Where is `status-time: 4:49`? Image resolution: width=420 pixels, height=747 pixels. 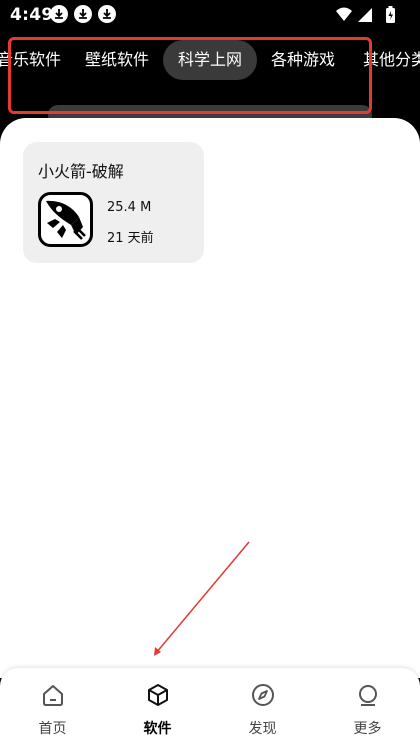 status-time: 4:49 is located at coordinates (32, 15).